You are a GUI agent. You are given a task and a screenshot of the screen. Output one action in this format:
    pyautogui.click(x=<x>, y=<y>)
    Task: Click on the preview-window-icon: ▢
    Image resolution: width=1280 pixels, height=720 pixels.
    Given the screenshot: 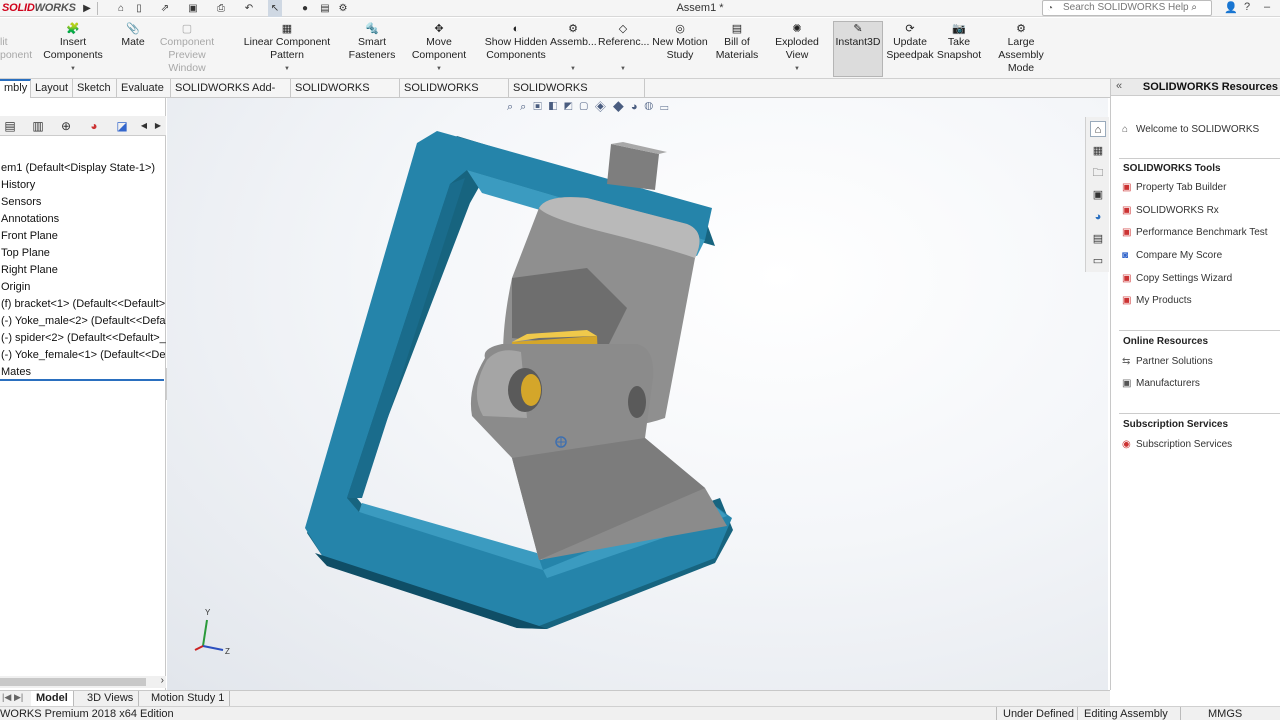 What is the action you would take?
    pyautogui.click(x=187, y=29)
    